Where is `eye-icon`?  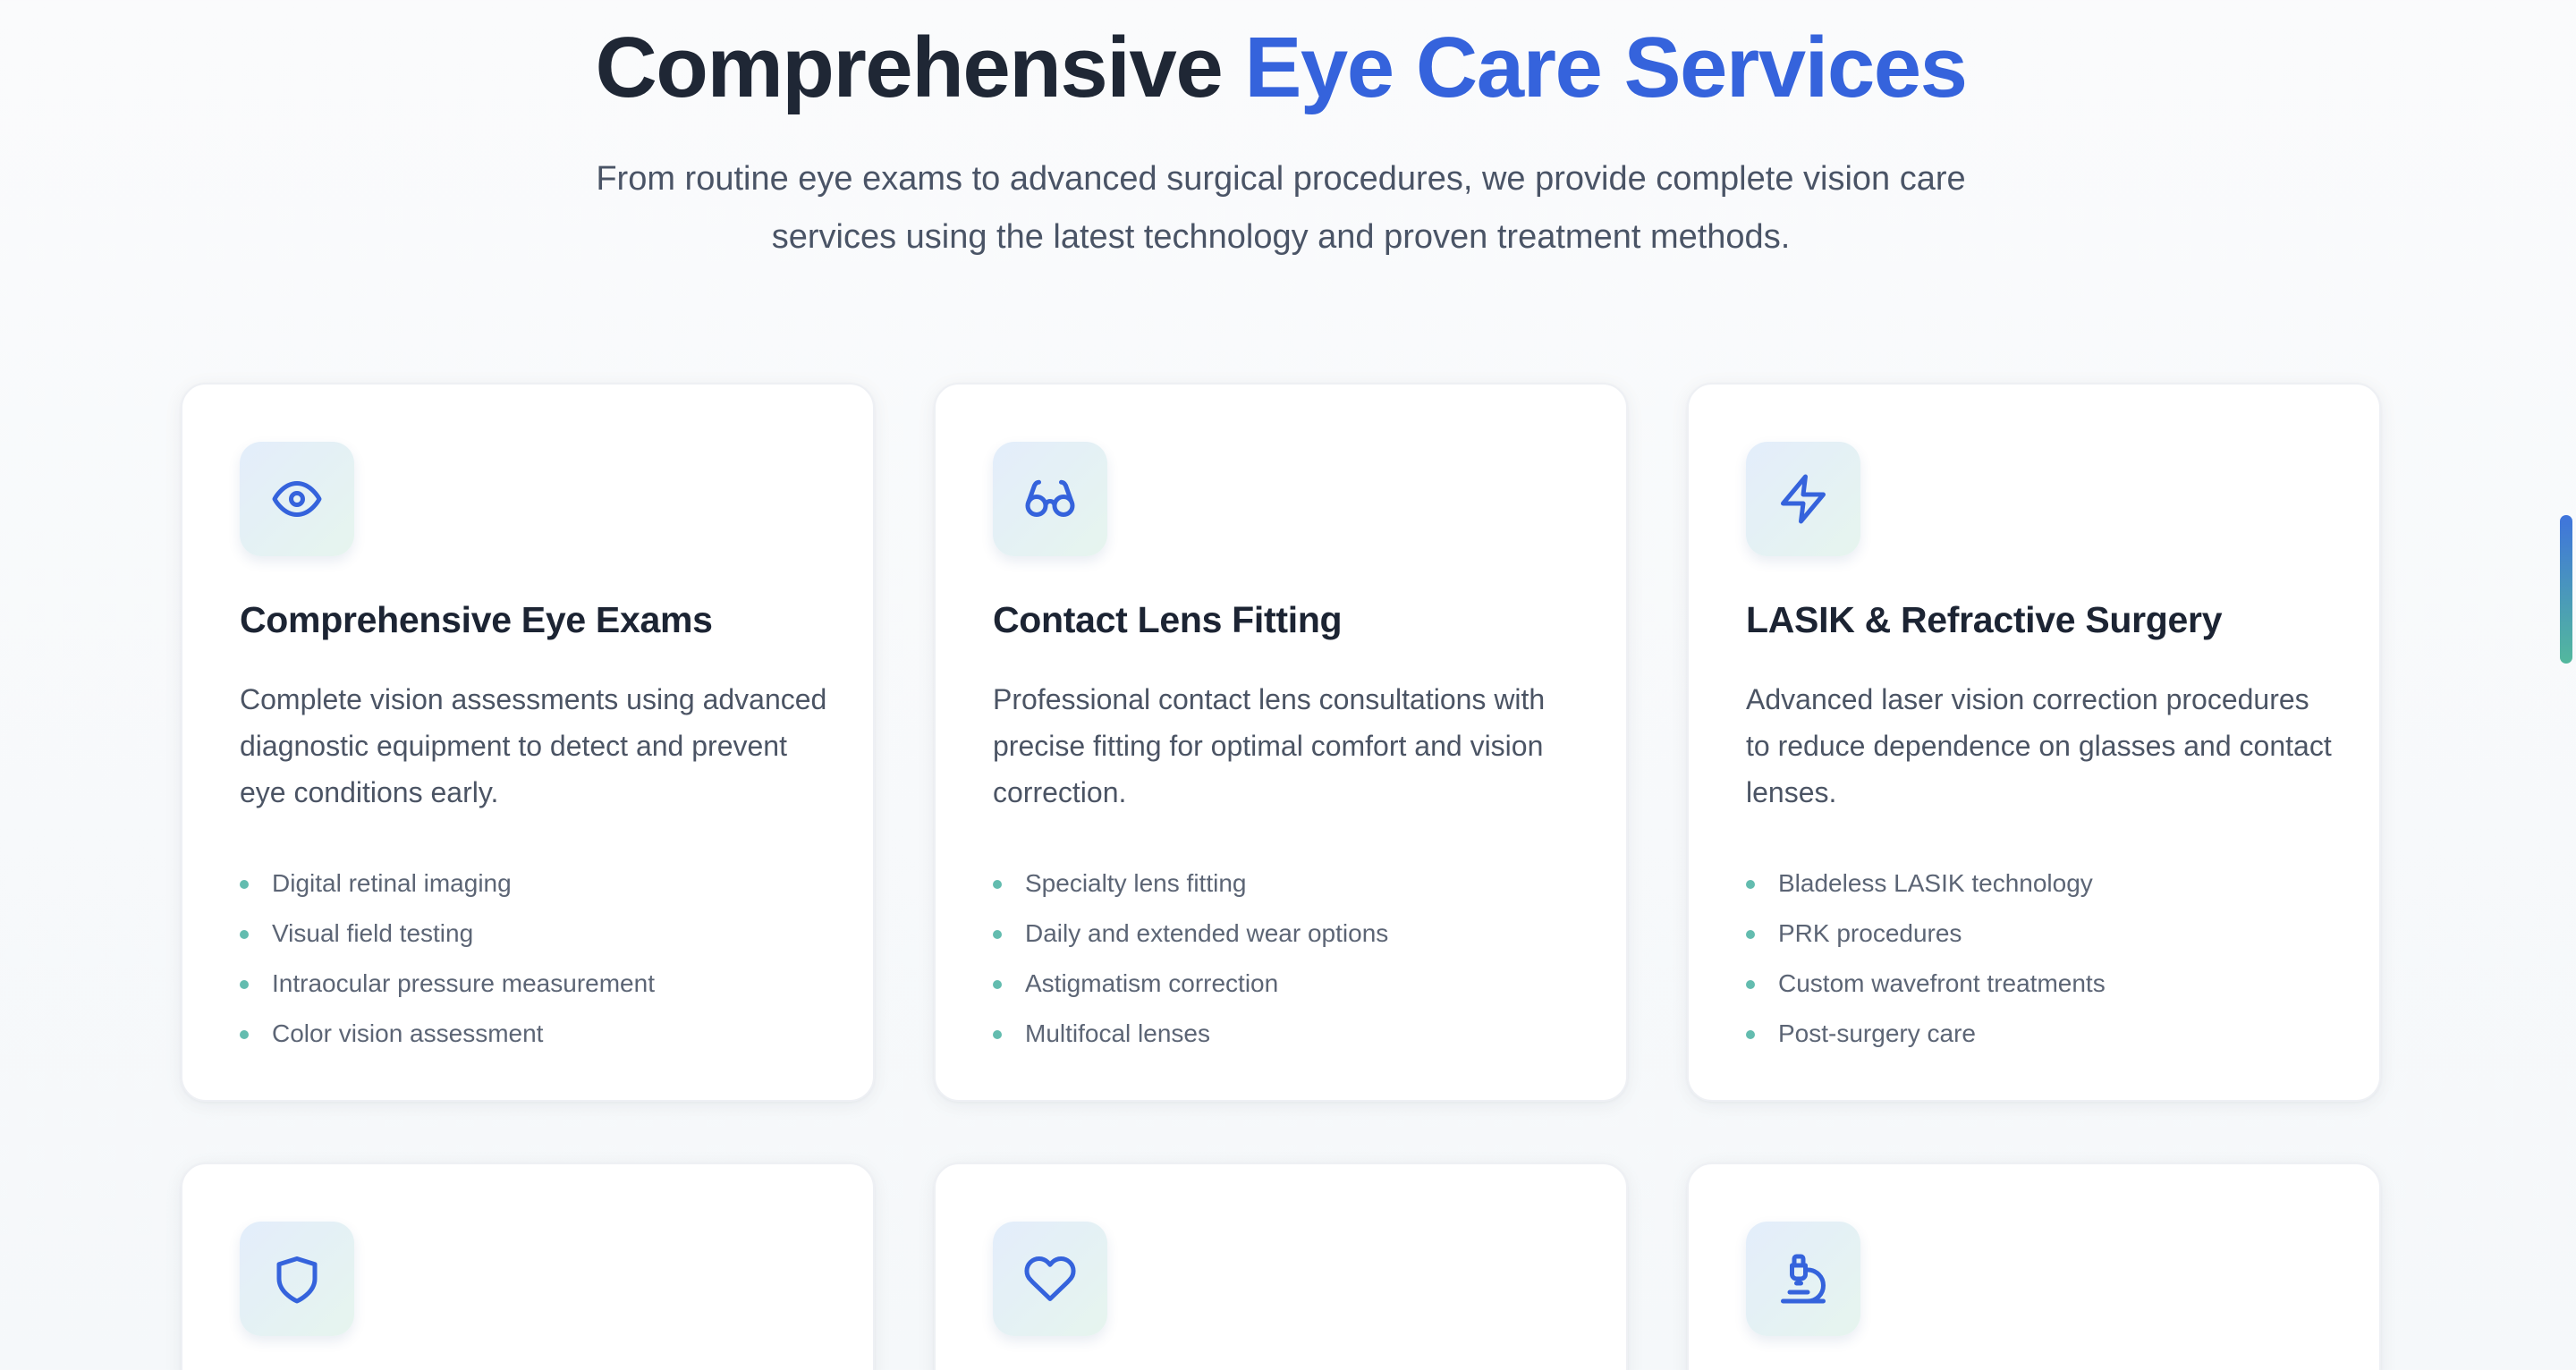 eye-icon is located at coordinates (297, 499).